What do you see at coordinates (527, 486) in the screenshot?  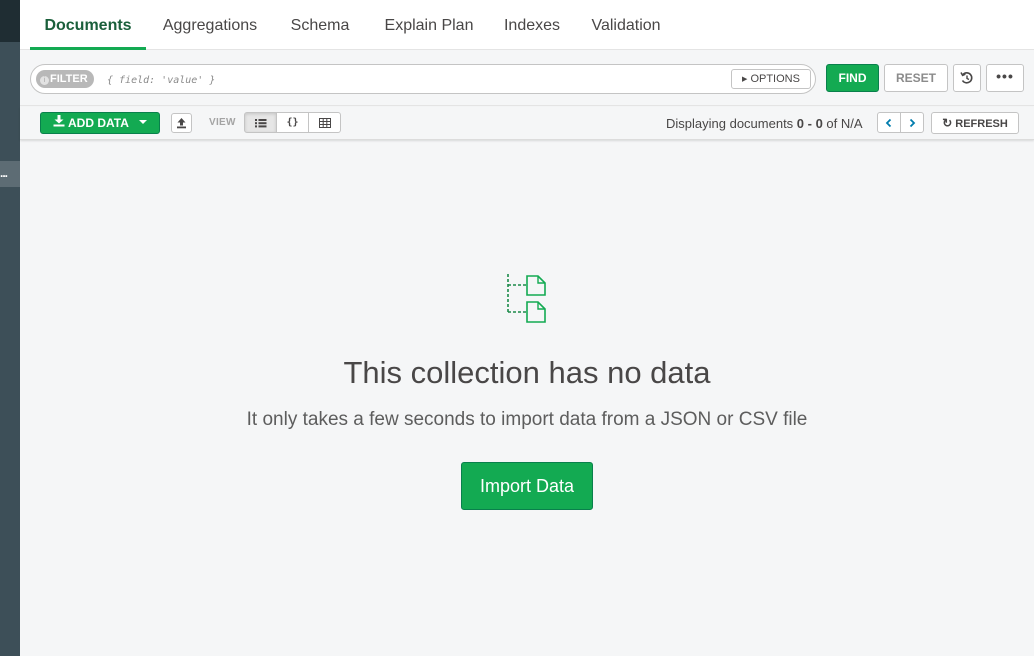 I see `import-data-button: Import Data` at bounding box center [527, 486].